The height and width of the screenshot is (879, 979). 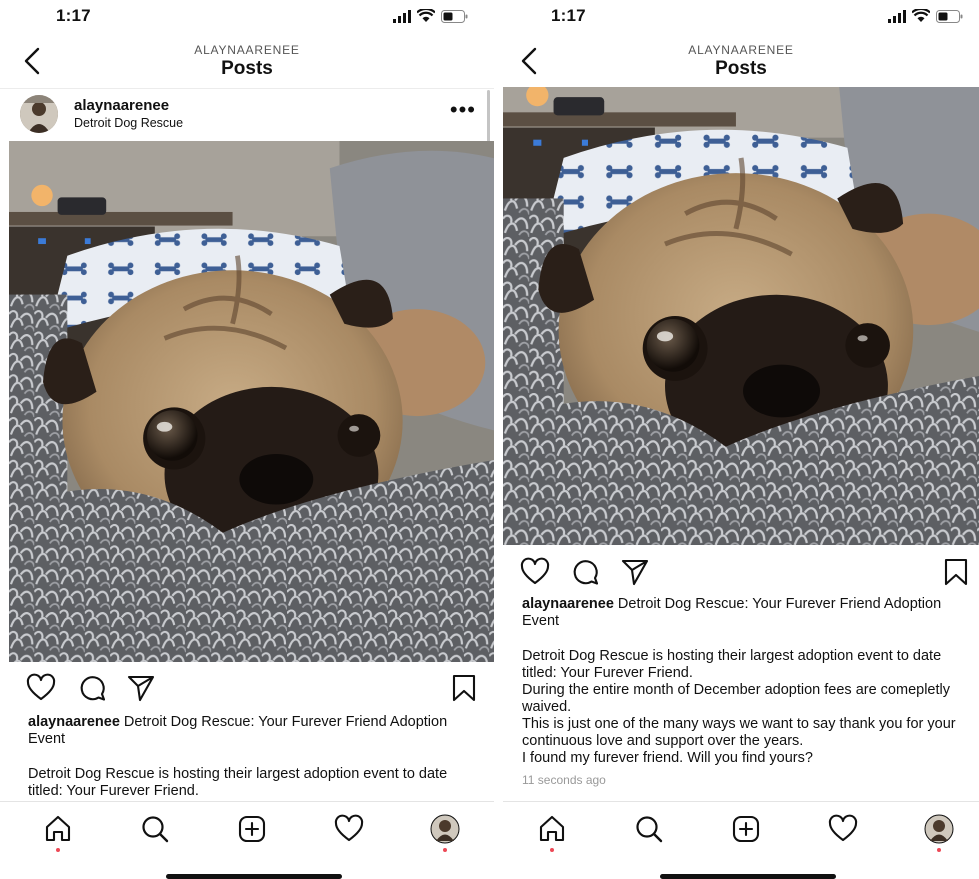 I want to click on post-header: alaynaarenee Detroit Dog Rescue •••, so click(x=247, y=114).